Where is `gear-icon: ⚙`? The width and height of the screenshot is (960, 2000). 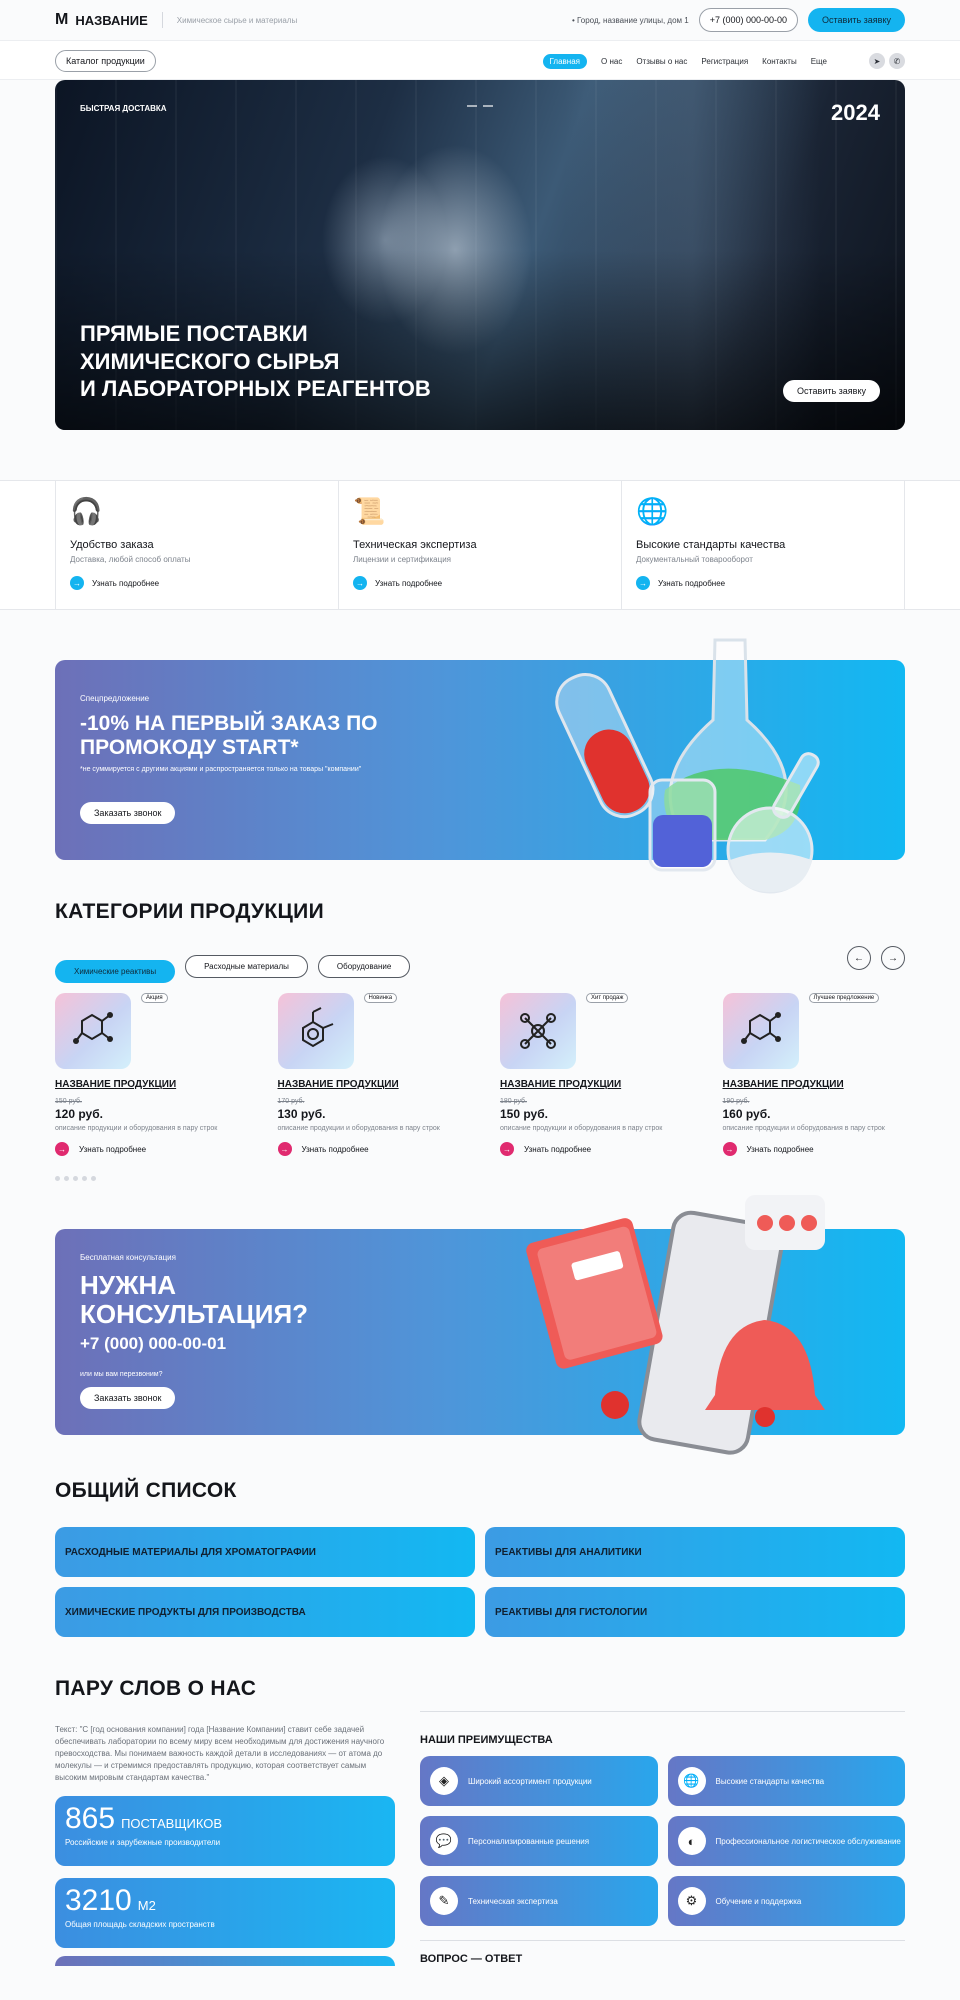
gear-icon: ⚙ is located at coordinates (691, 1901).